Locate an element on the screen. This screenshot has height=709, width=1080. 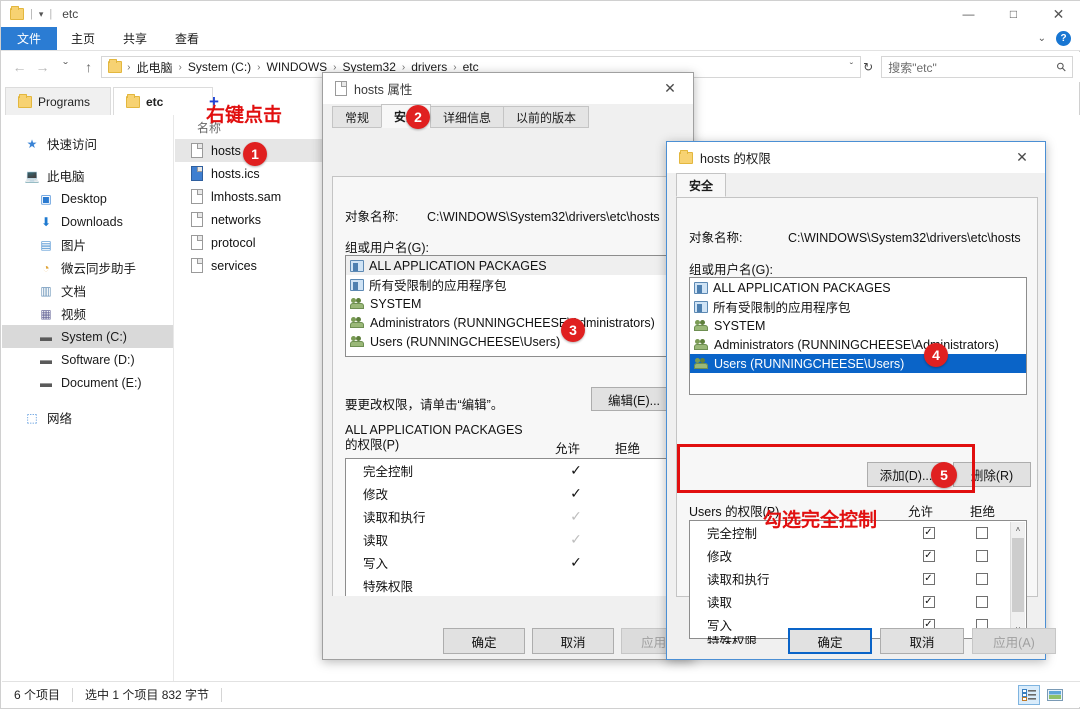
quick-access-toolbar: | ▾ | etc is located at coordinates (39, 14).